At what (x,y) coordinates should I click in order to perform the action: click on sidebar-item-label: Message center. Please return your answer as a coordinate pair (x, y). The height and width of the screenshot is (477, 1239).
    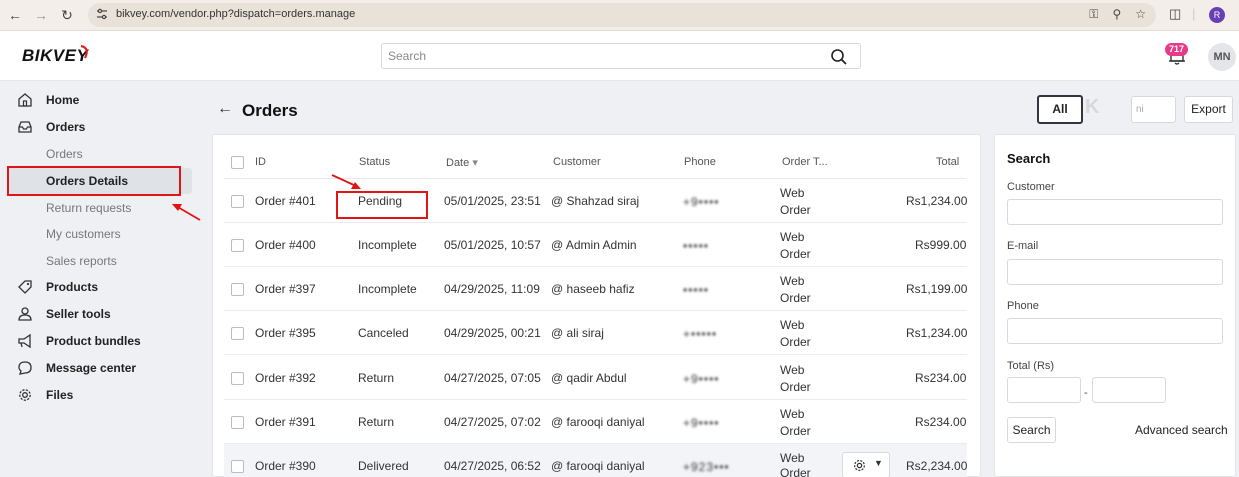
    Looking at the image, I should click on (91, 368).